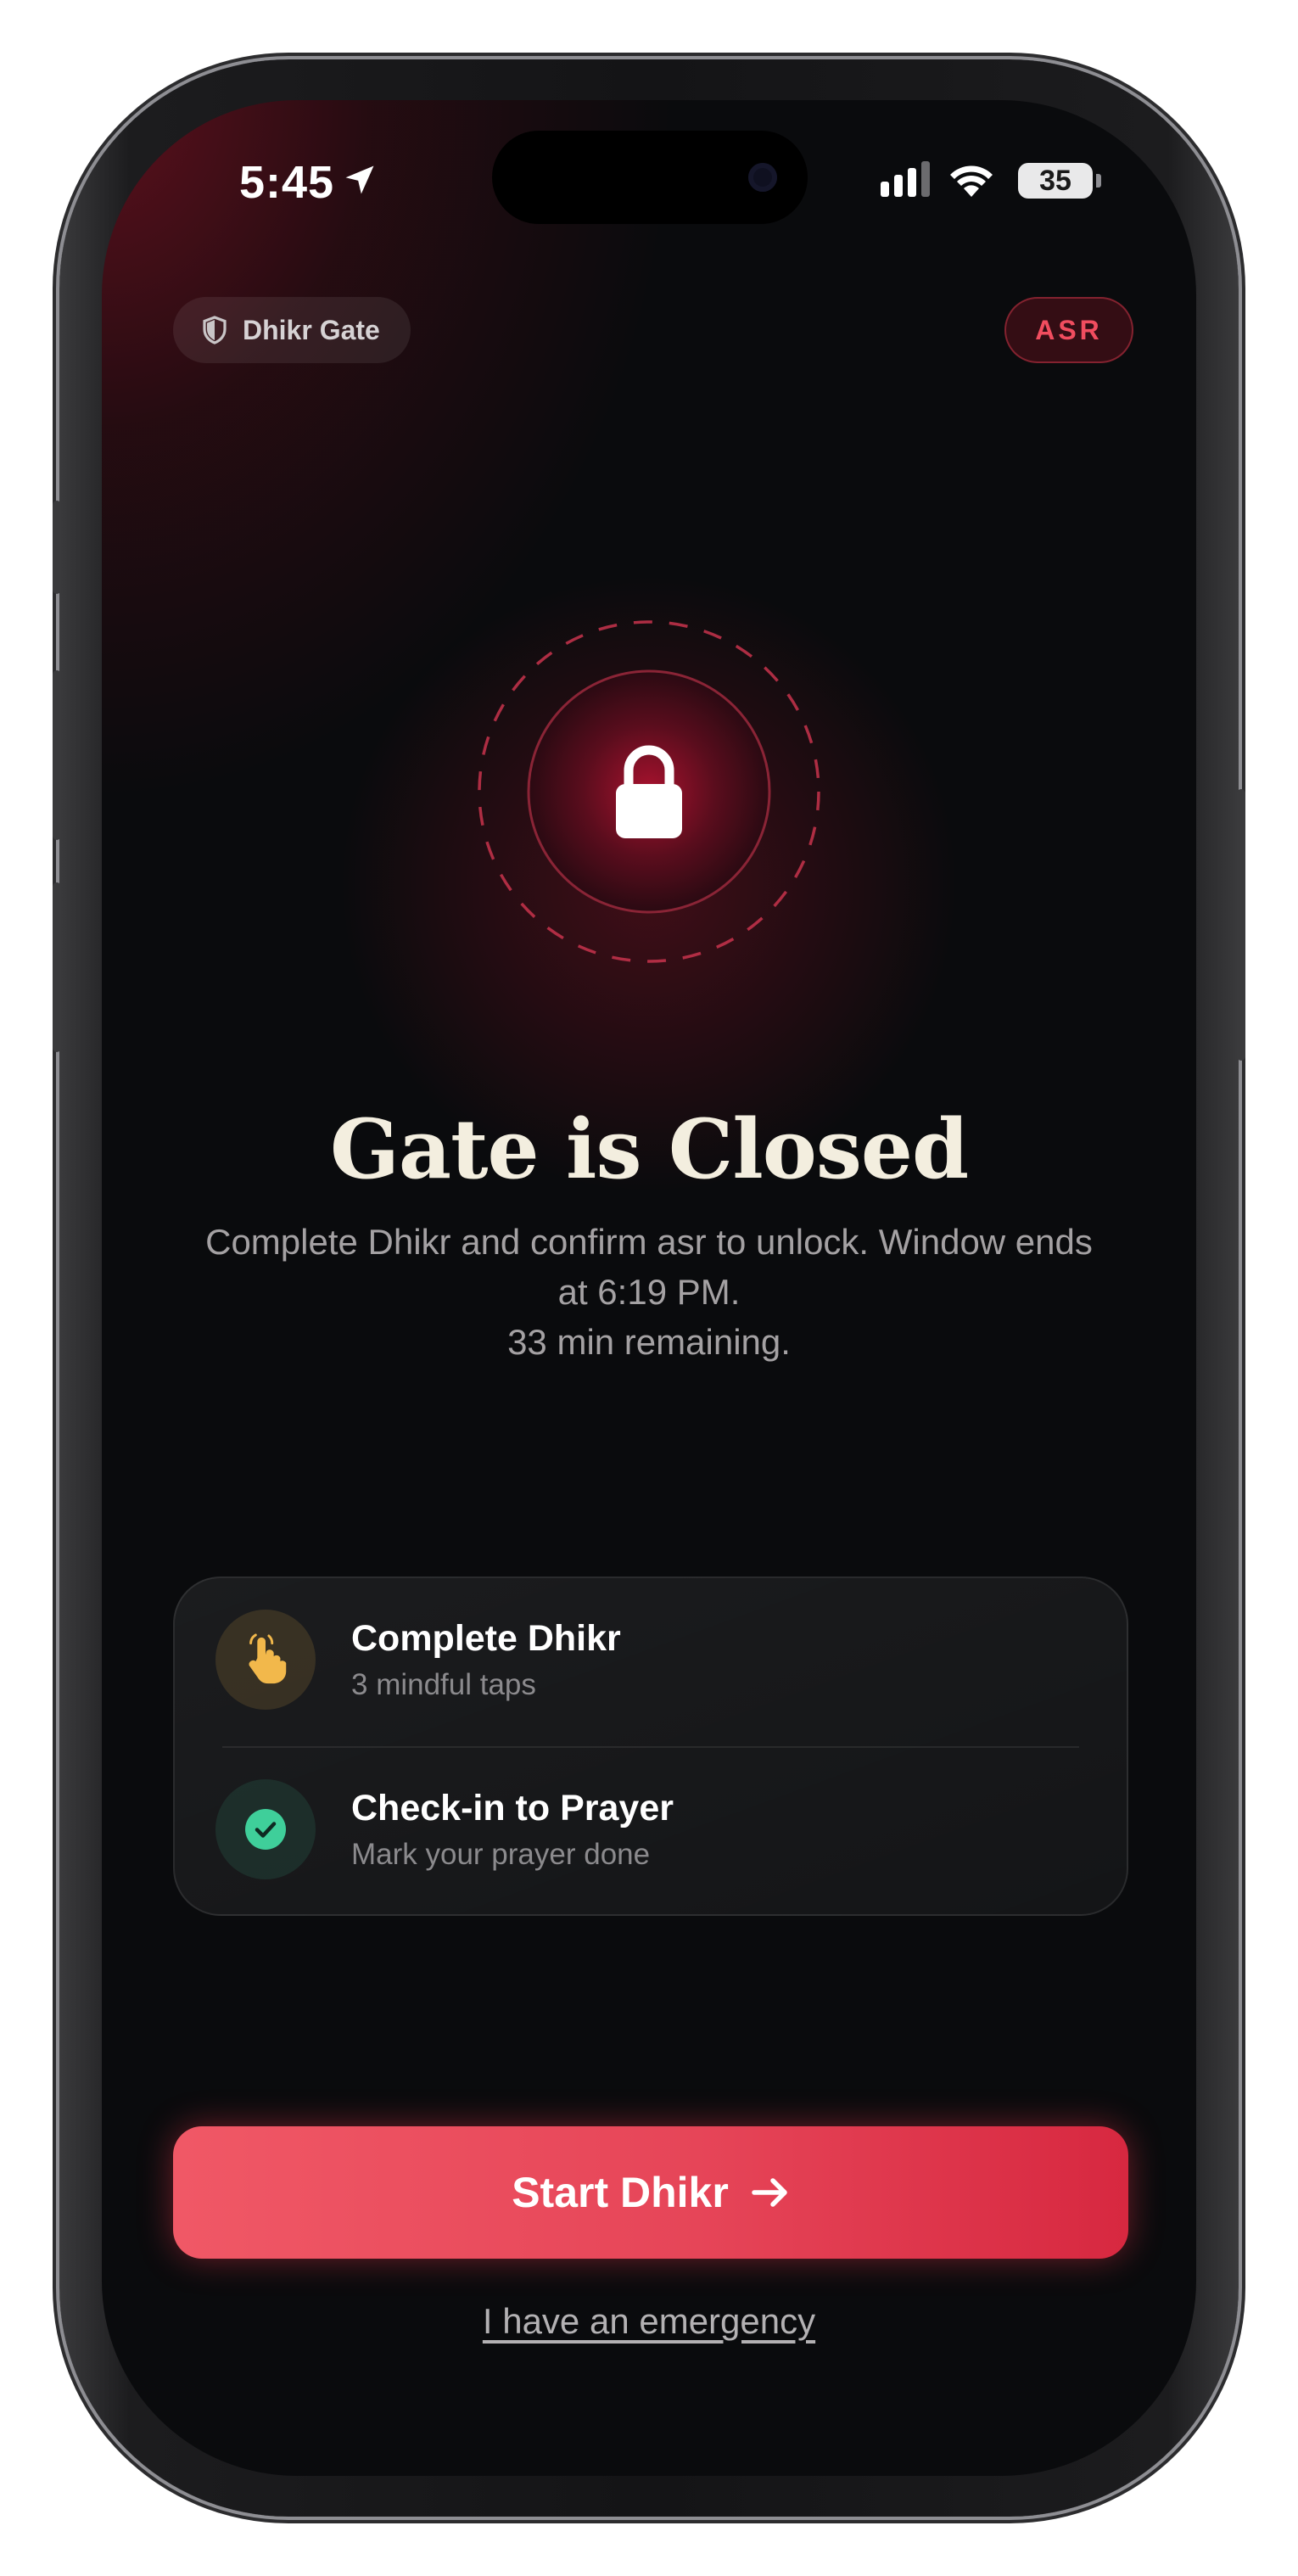 Image resolution: width=1298 pixels, height=2576 pixels. I want to click on lock-emblem, so click(649, 792).